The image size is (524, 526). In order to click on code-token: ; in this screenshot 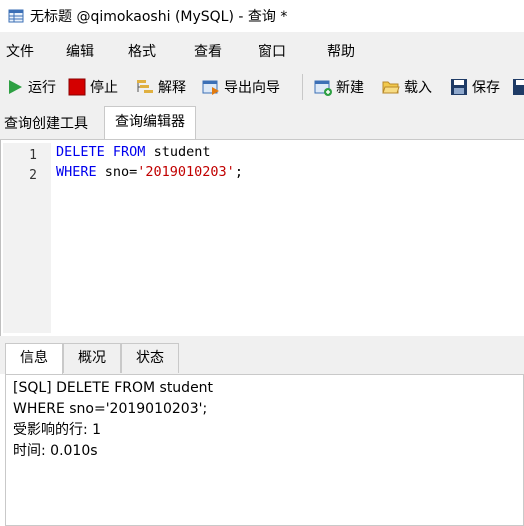, I will do `click(238, 172)`.